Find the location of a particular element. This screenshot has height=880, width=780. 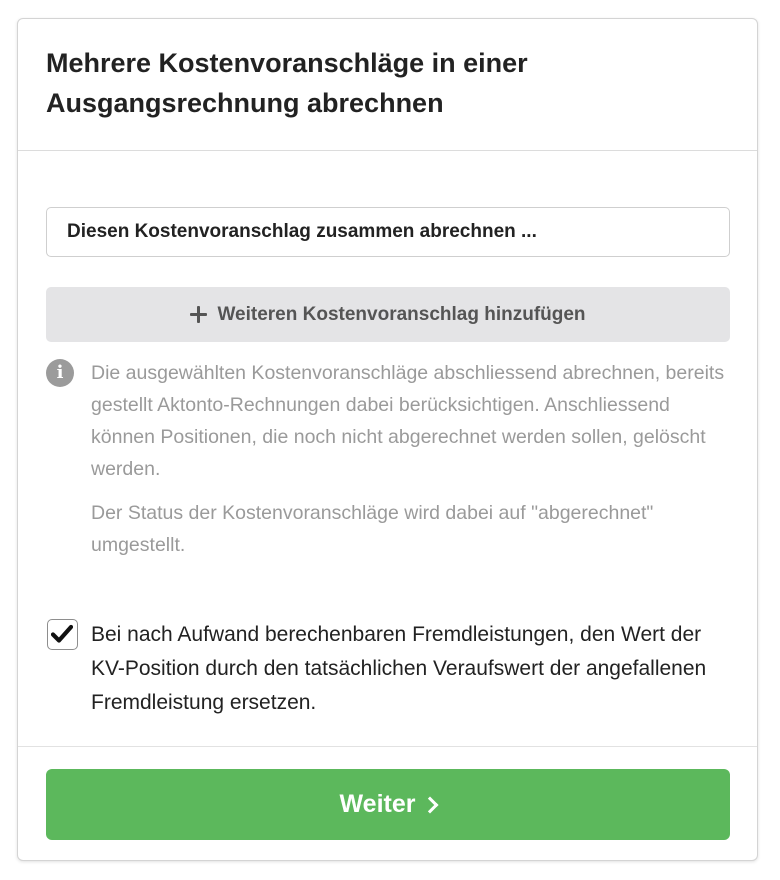

replace-value-checkbox is located at coordinates (62, 634).